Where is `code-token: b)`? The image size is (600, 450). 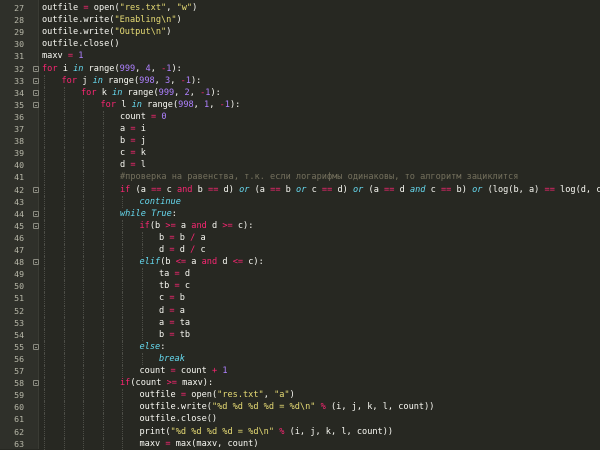 code-token: b) is located at coordinates (462, 189).